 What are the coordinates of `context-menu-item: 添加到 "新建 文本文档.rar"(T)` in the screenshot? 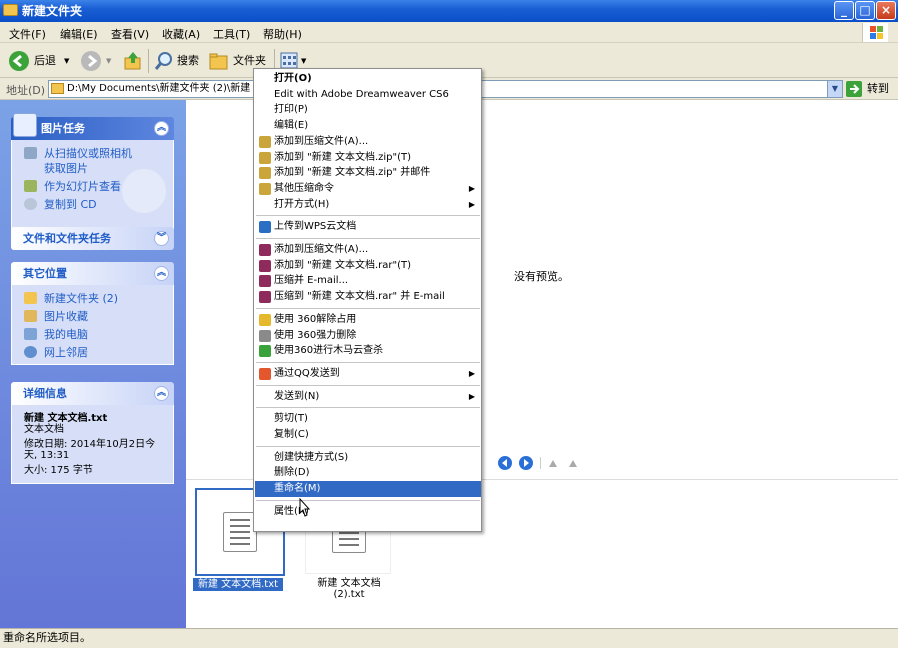 It's located at (368, 266).